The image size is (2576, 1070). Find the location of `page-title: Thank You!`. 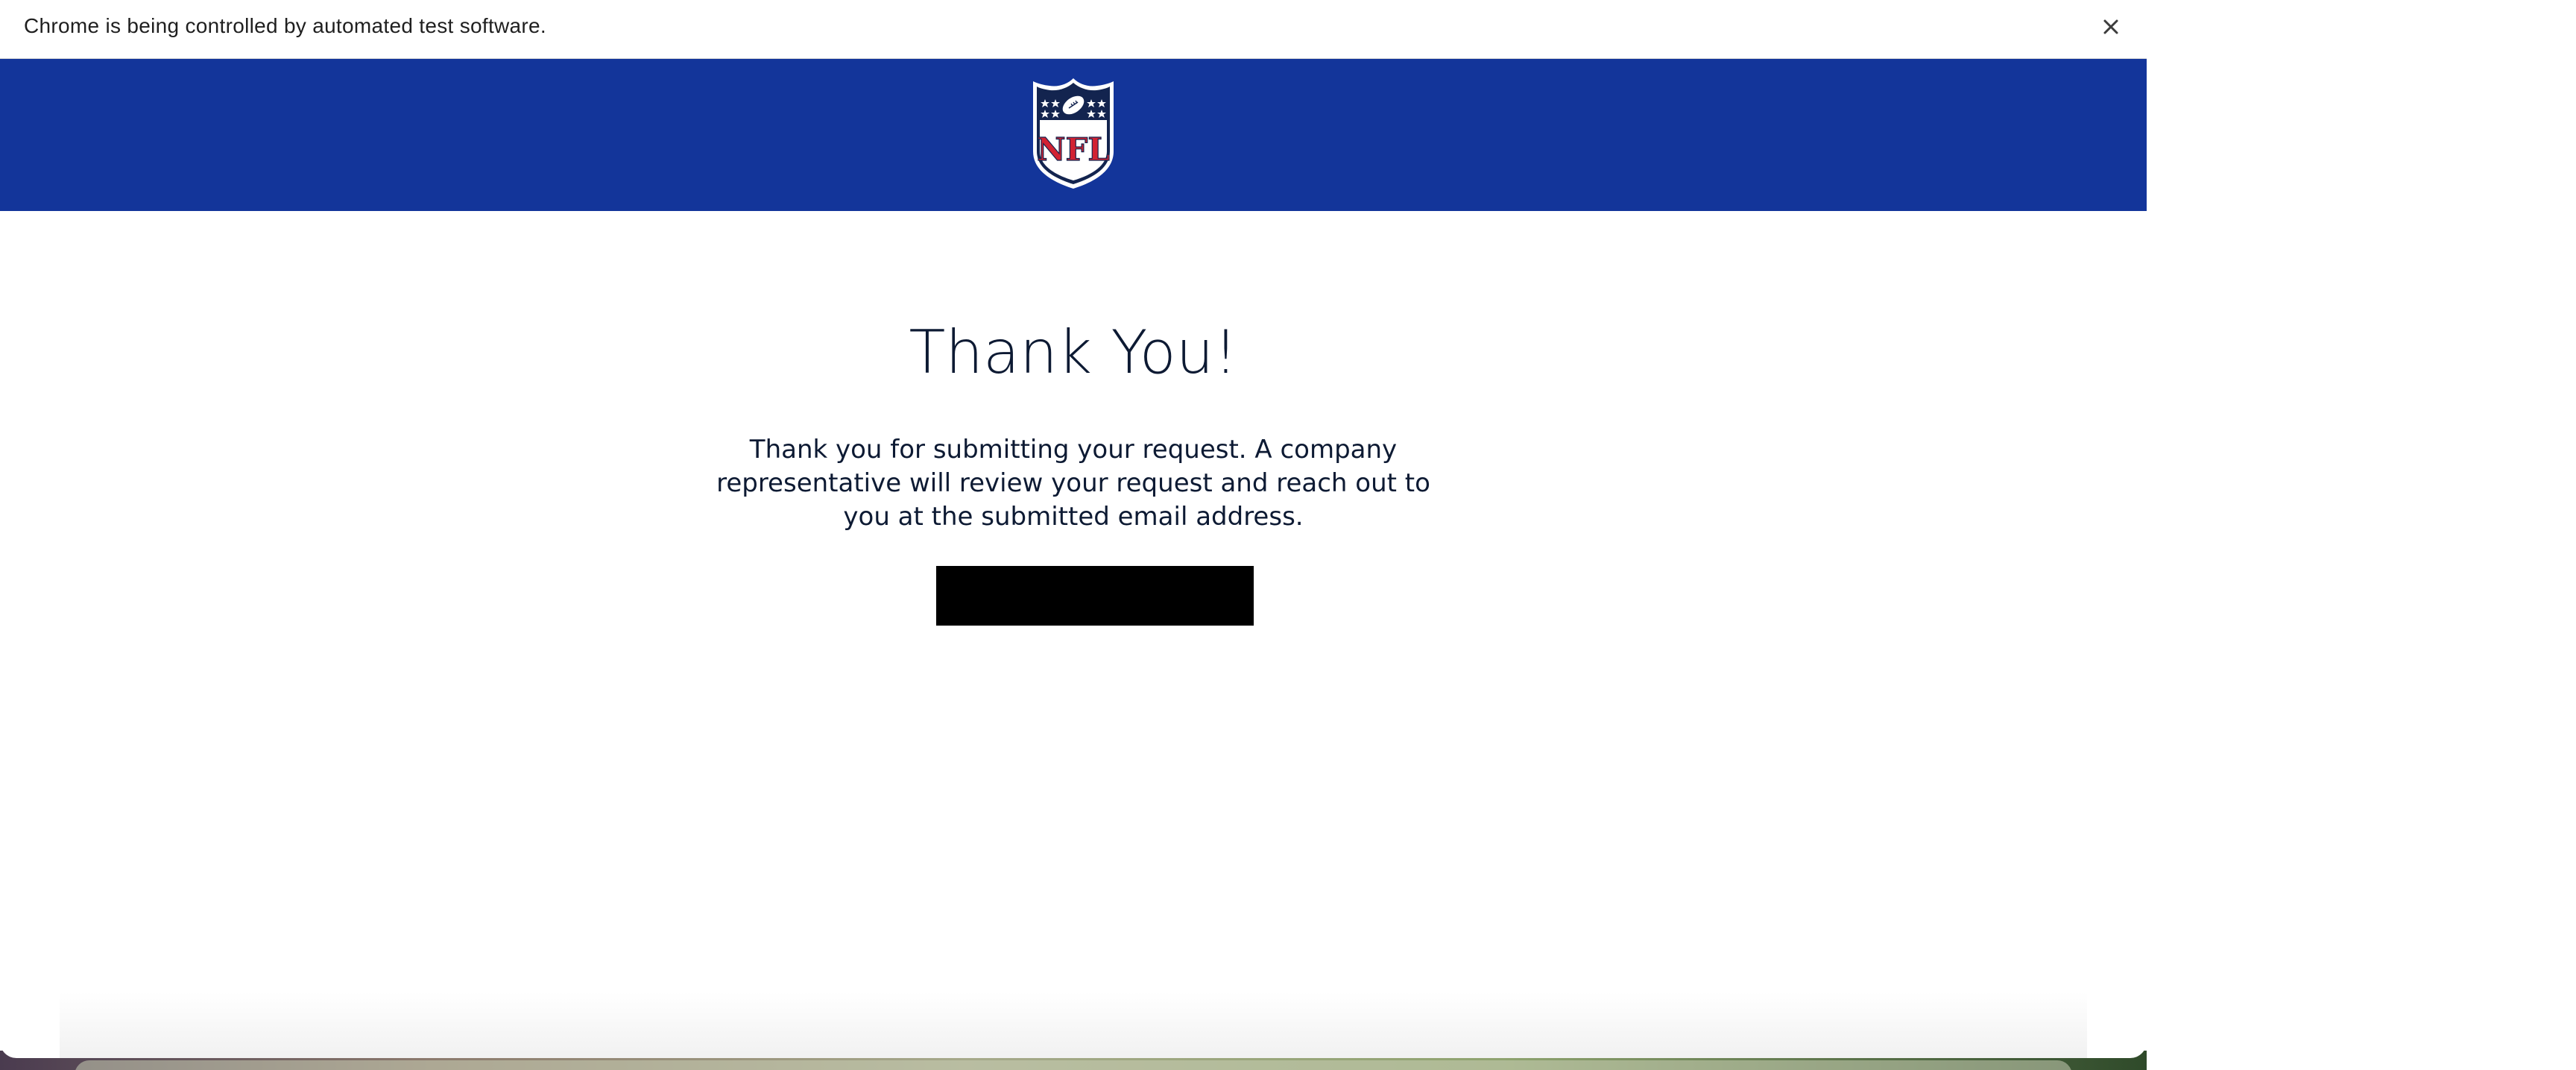

page-title: Thank You! is located at coordinates (1073, 353).